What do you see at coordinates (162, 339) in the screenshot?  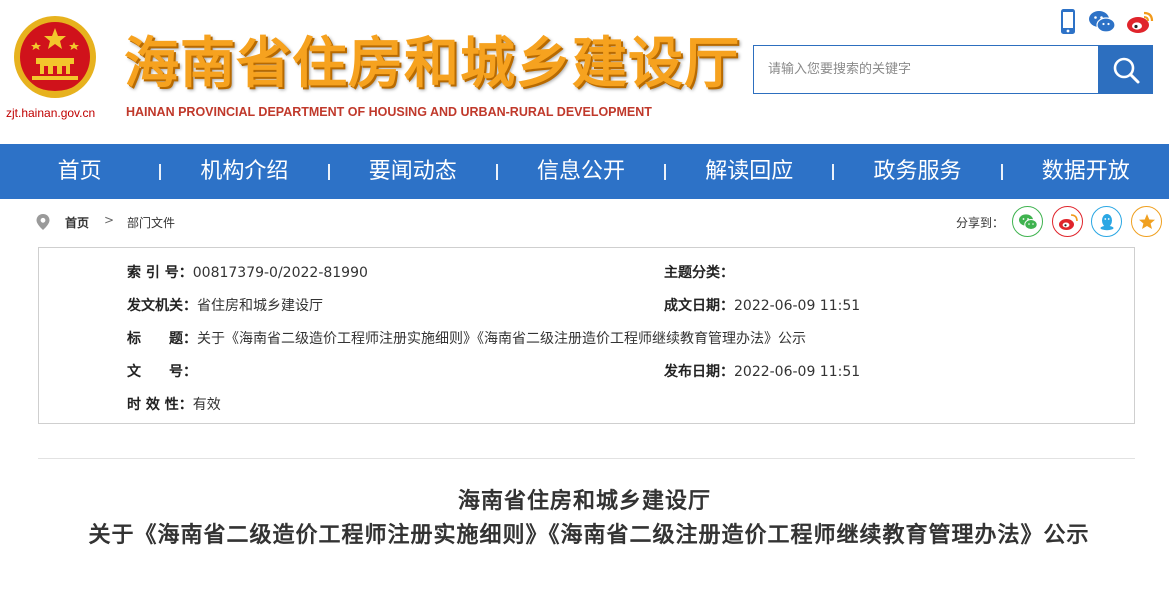 I see `meta-title-label: 标 题：` at bounding box center [162, 339].